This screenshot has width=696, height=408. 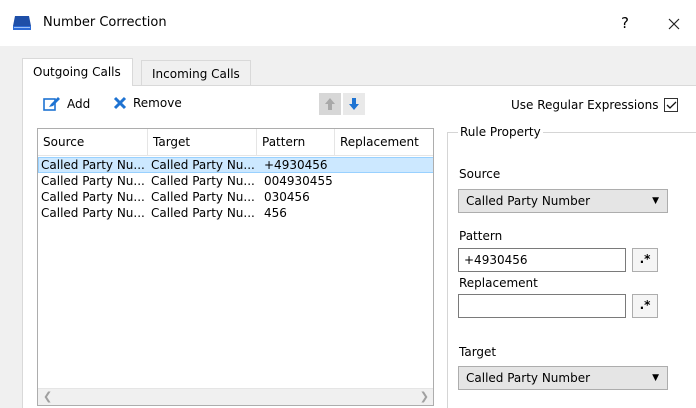 What do you see at coordinates (298, 181) in the screenshot?
I see `cell-pattern: 004930455` at bounding box center [298, 181].